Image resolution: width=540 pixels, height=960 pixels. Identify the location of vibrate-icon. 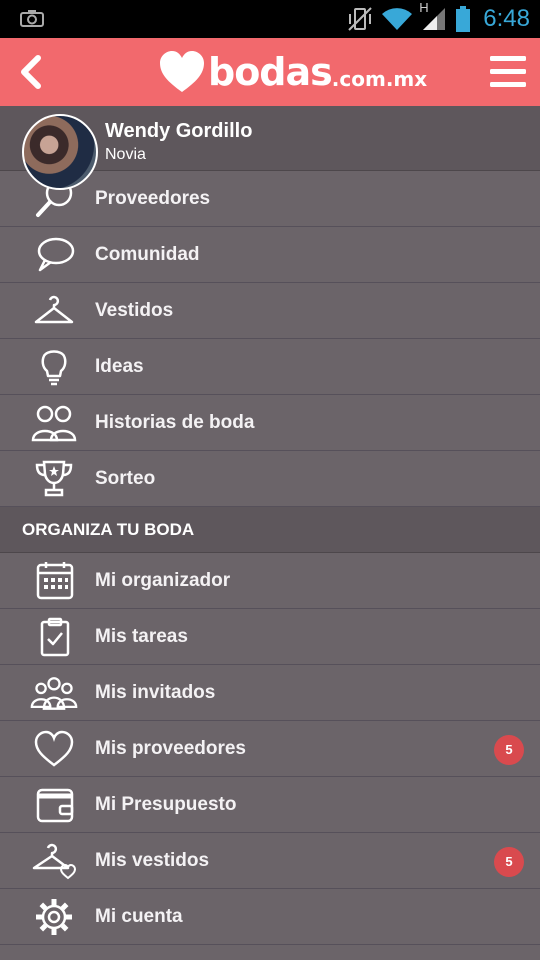
(360, 19).